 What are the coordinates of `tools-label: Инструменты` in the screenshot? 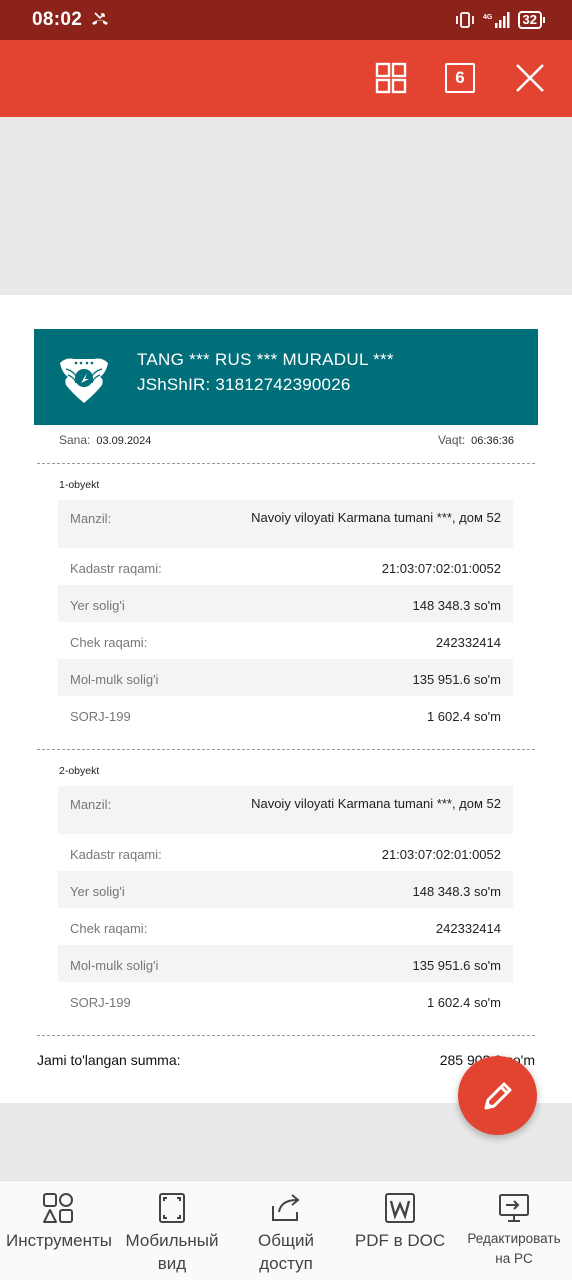 It's located at (59, 1240).